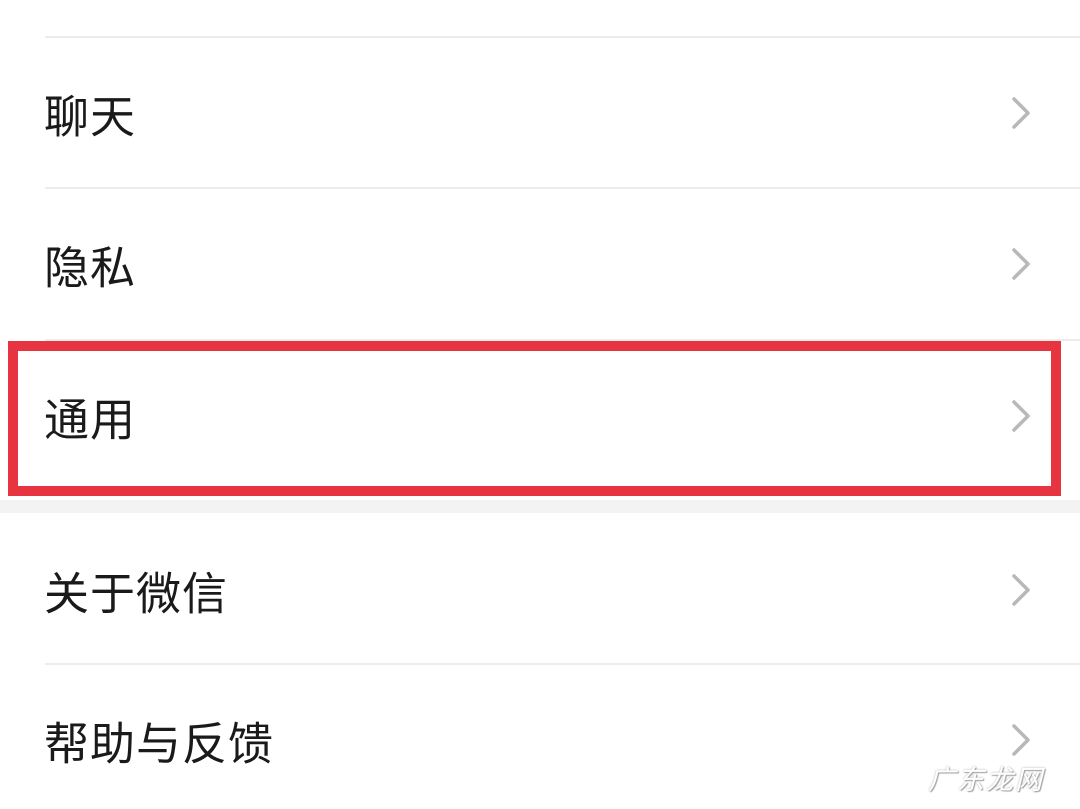  Describe the element at coordinates (986, 780) in the screenshot. I see `watermark: 广东龙网` at that location.